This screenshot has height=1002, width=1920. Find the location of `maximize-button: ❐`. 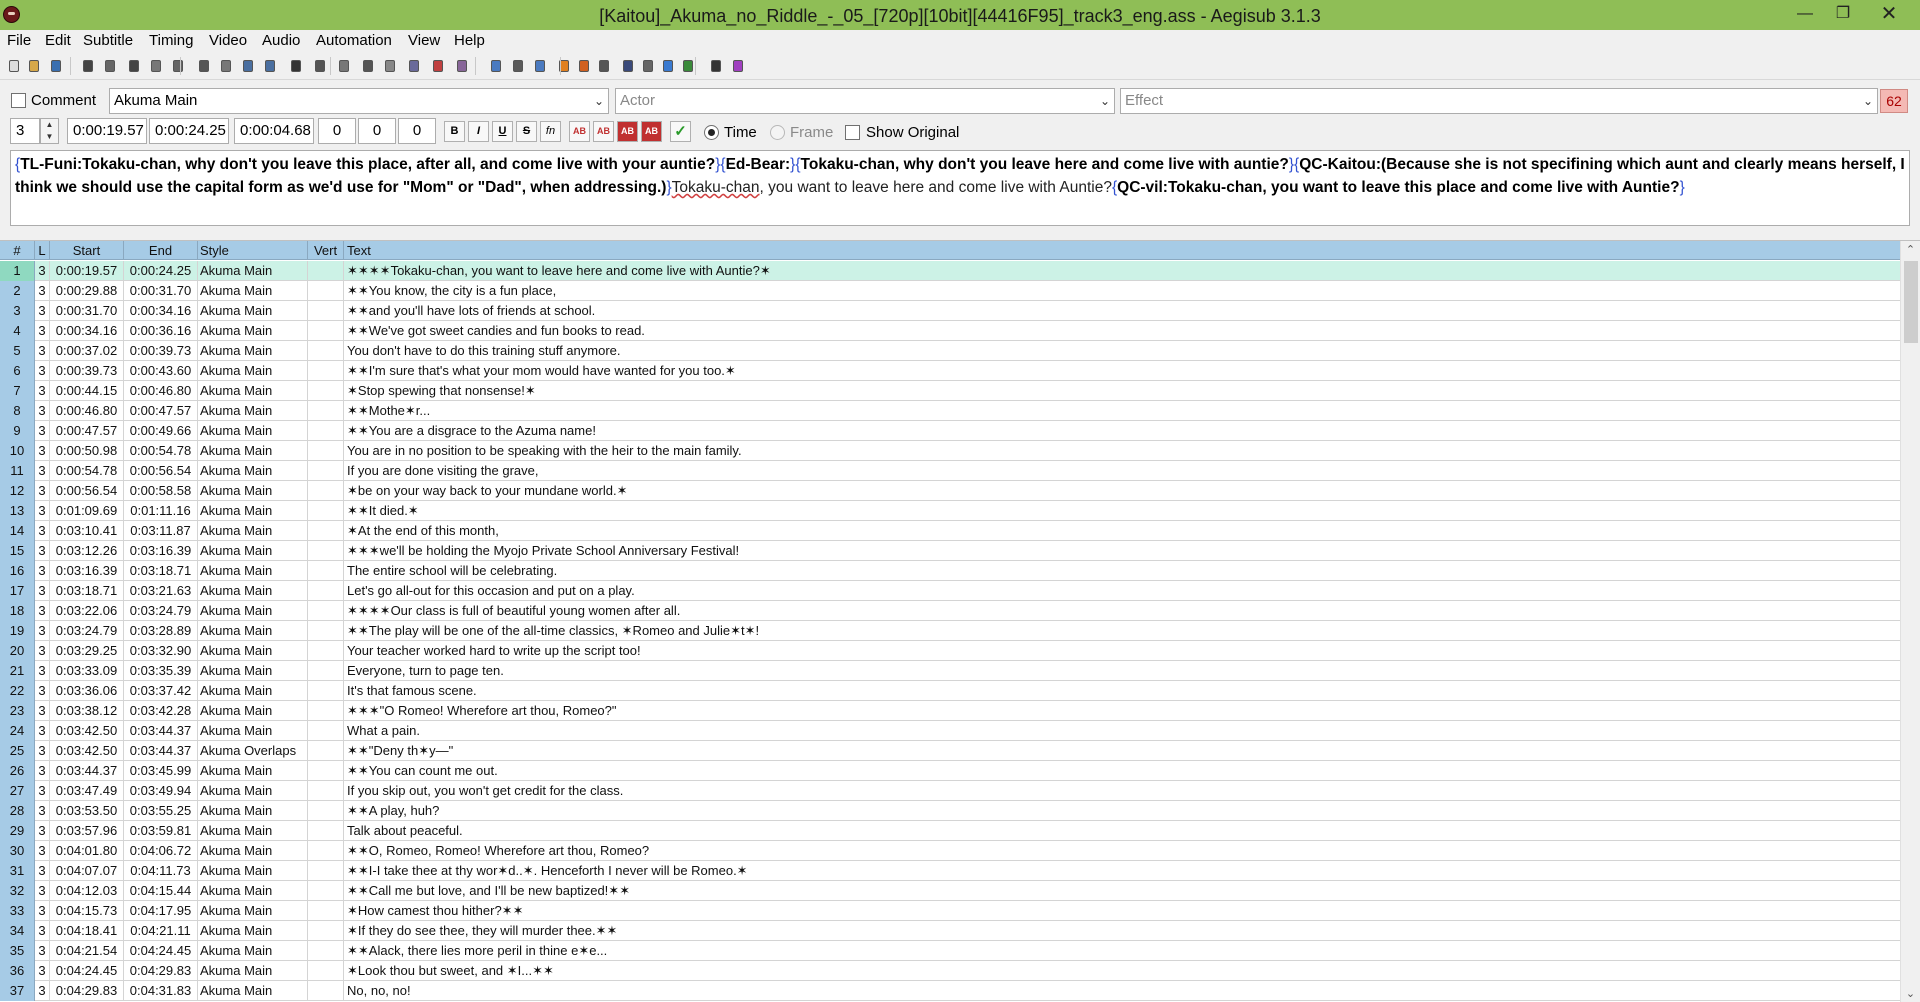

maximize-button: ❐ is located at coordinates (1843, 15).